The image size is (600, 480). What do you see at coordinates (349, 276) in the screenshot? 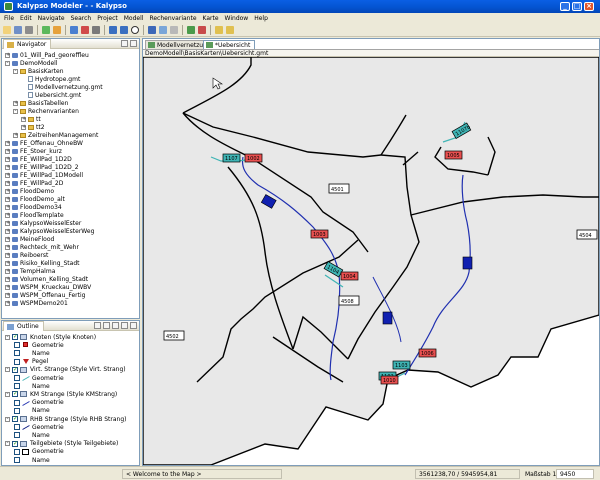
I see `node-marker: 1004` at bounding box center [349, 276].